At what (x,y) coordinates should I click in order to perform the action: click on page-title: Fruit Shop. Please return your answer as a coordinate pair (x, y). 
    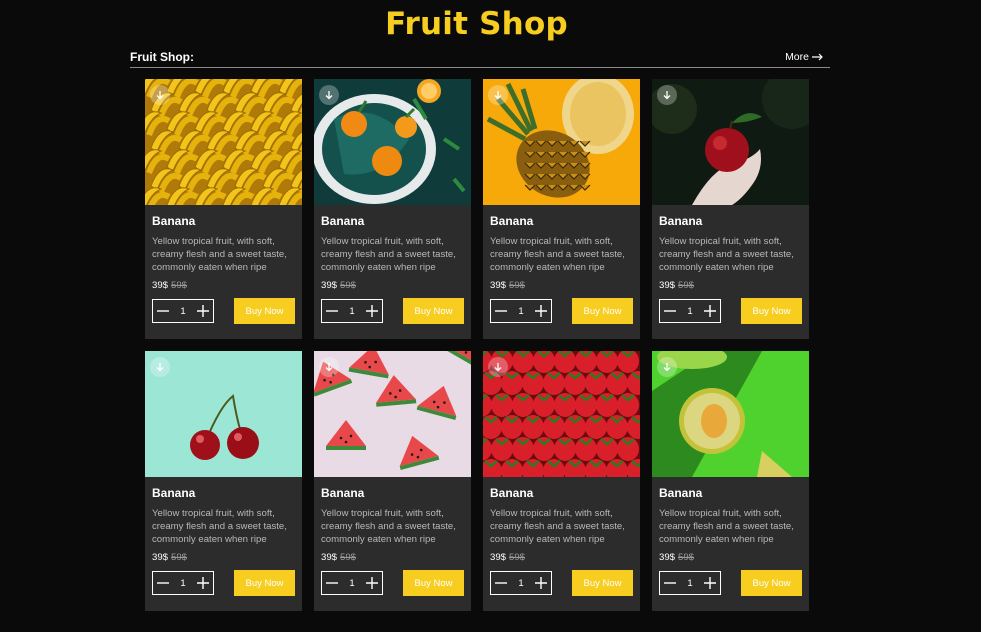
    Looking at the image, I should click on (476, 24).